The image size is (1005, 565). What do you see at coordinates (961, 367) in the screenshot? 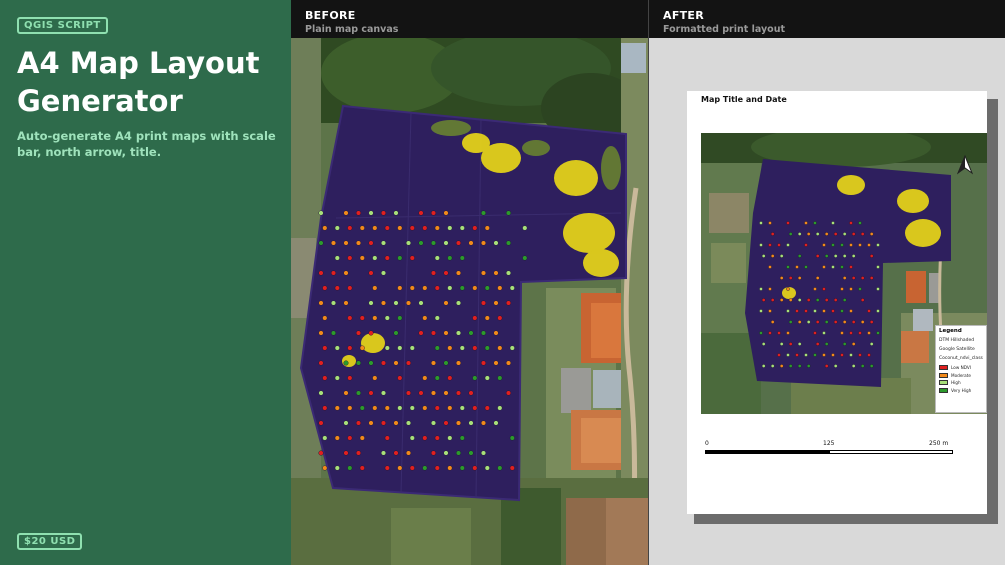
I see `legend-label-low: Low NDVI` at bounding box center [961, 367].